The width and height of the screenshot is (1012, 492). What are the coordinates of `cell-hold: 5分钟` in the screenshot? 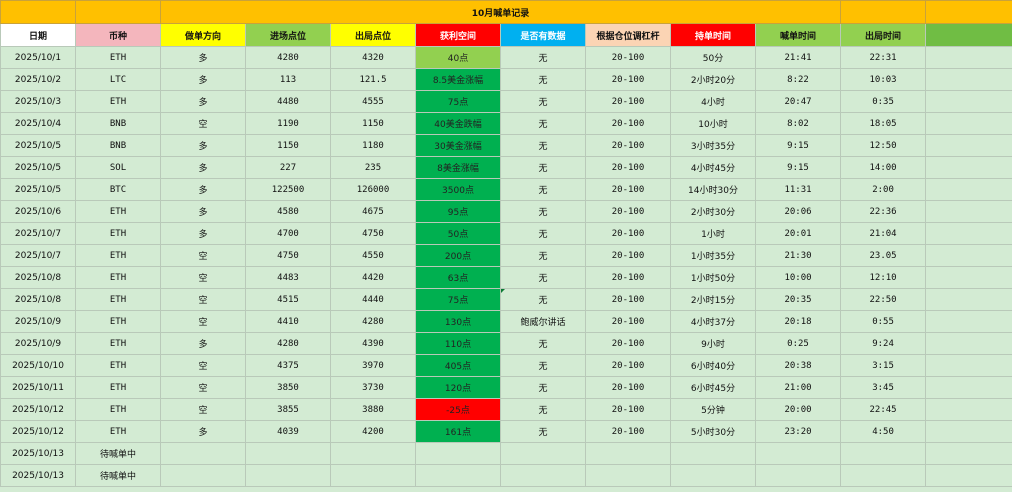 It's located at (713, 409).